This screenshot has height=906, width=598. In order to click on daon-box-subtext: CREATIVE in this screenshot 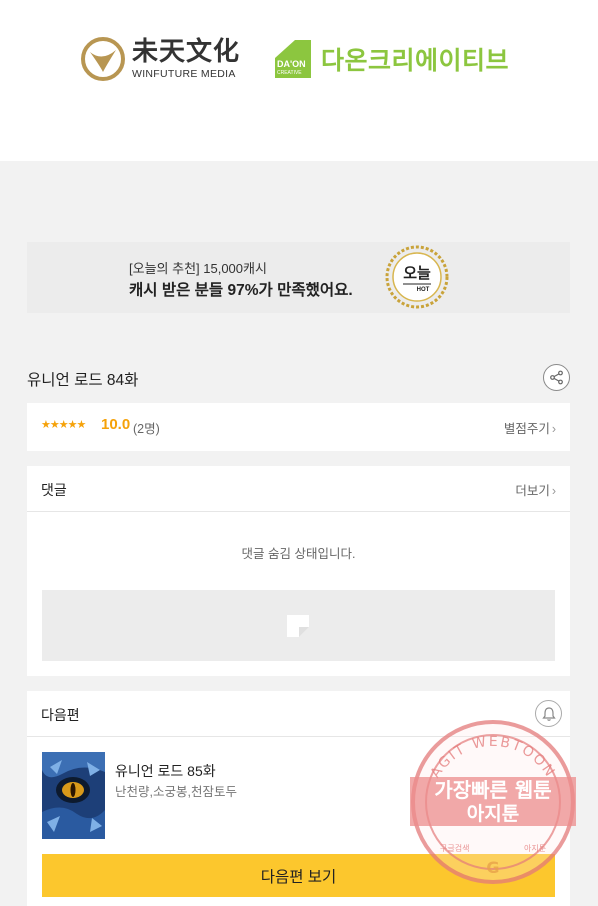, I will do `click(289, 73)`.